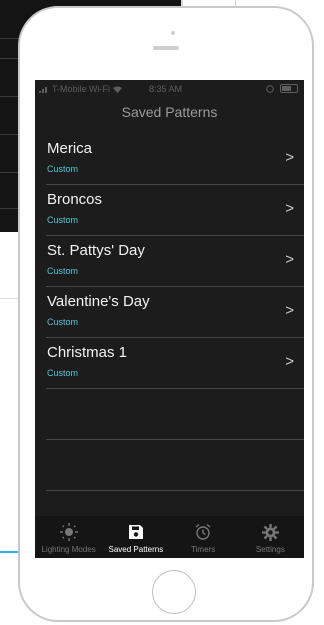 Image resolution: width=324 pixels, height=625 pixels. Describe the element at coordinates (136, 549) in the screenshot. I see `tab-label: Saved Patterns` at that location.